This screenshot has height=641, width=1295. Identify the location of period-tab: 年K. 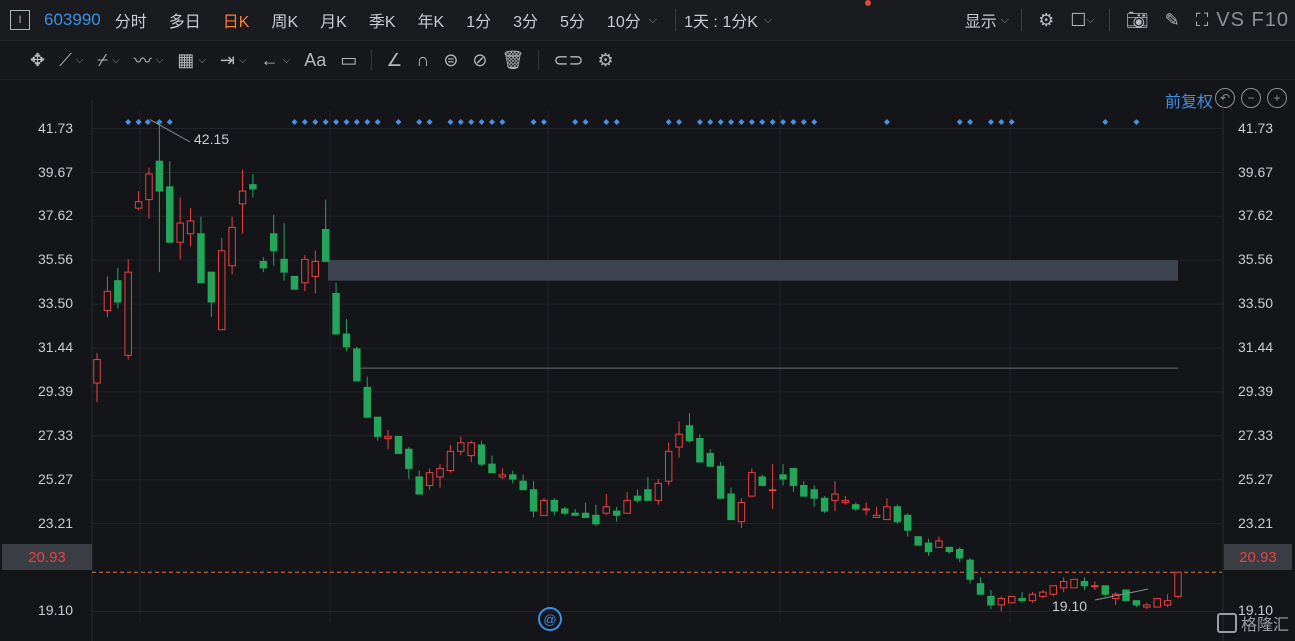
(431, 20).